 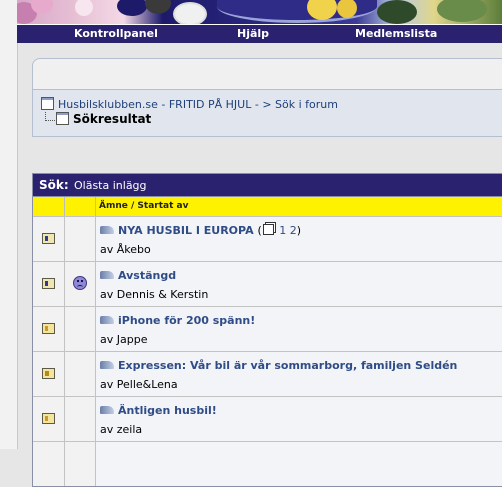 What do you see at coordinates (116, 33) in the screenshot?
I see `nav-kontrollpanel: Kontrollpanel` at bounding box center [116, 33].